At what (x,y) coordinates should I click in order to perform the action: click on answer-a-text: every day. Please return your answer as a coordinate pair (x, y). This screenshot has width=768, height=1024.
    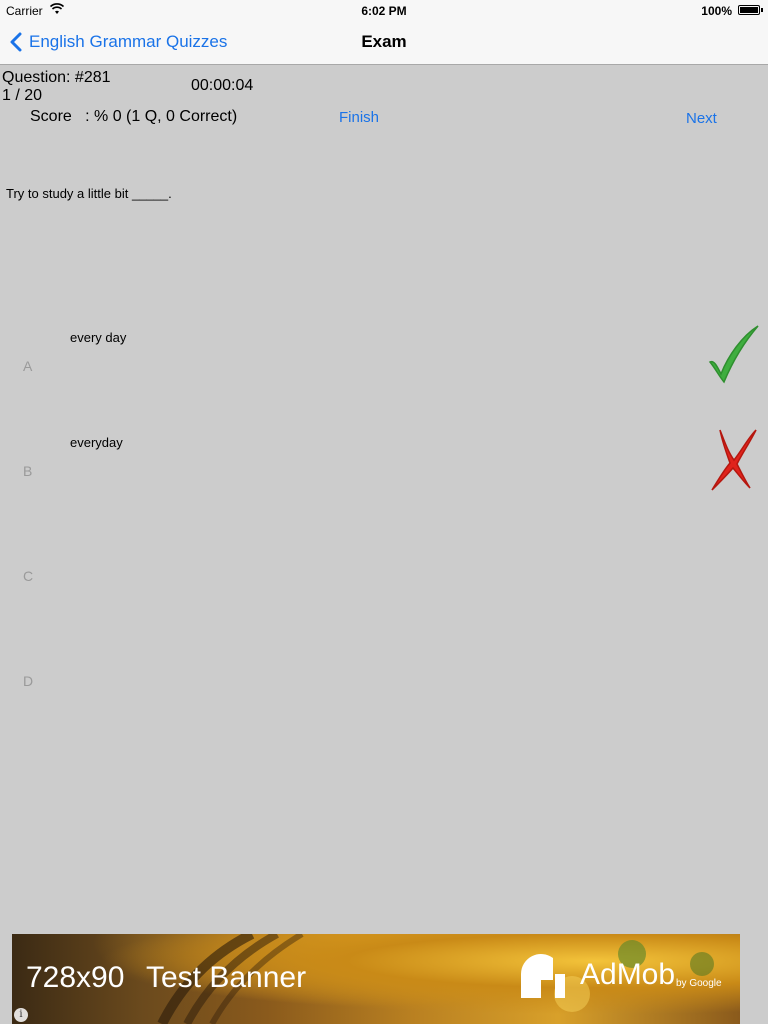
    Looking at the image, I should click on (98, 337).